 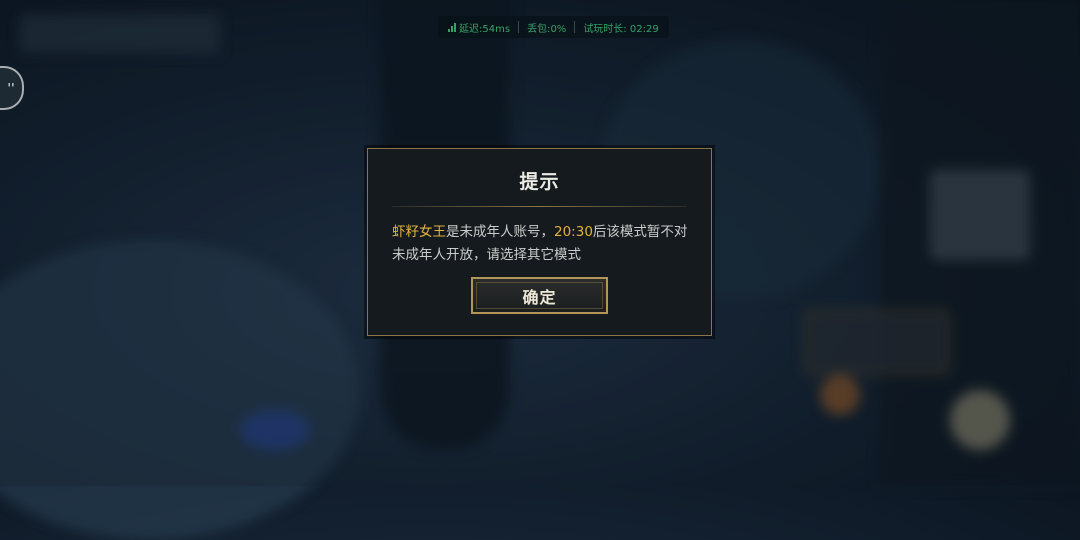 I want to click on restriction-time: 20:30, so click(x=573, y=232).